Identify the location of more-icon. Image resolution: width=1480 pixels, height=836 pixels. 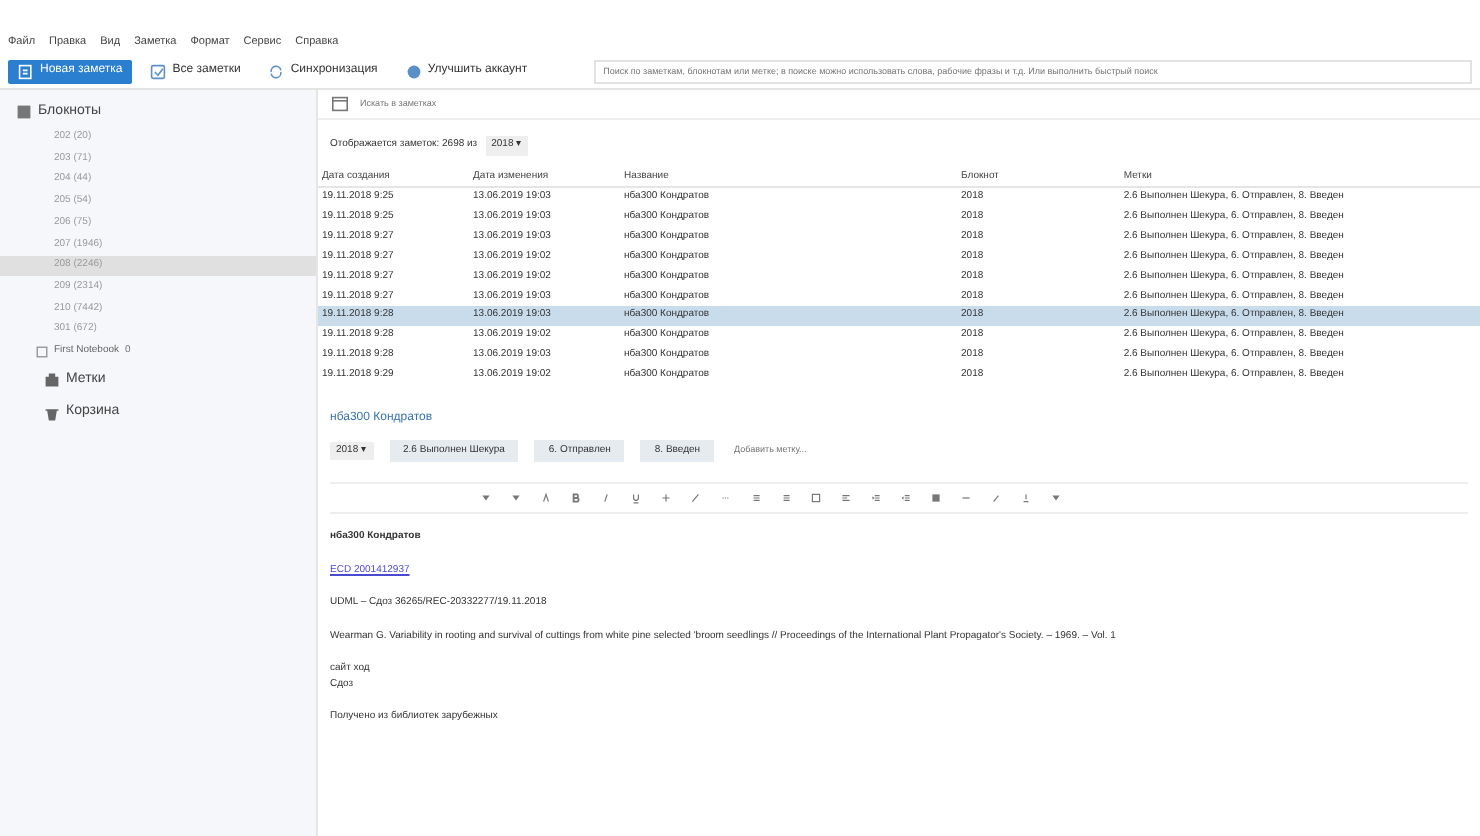
(1056, 498).